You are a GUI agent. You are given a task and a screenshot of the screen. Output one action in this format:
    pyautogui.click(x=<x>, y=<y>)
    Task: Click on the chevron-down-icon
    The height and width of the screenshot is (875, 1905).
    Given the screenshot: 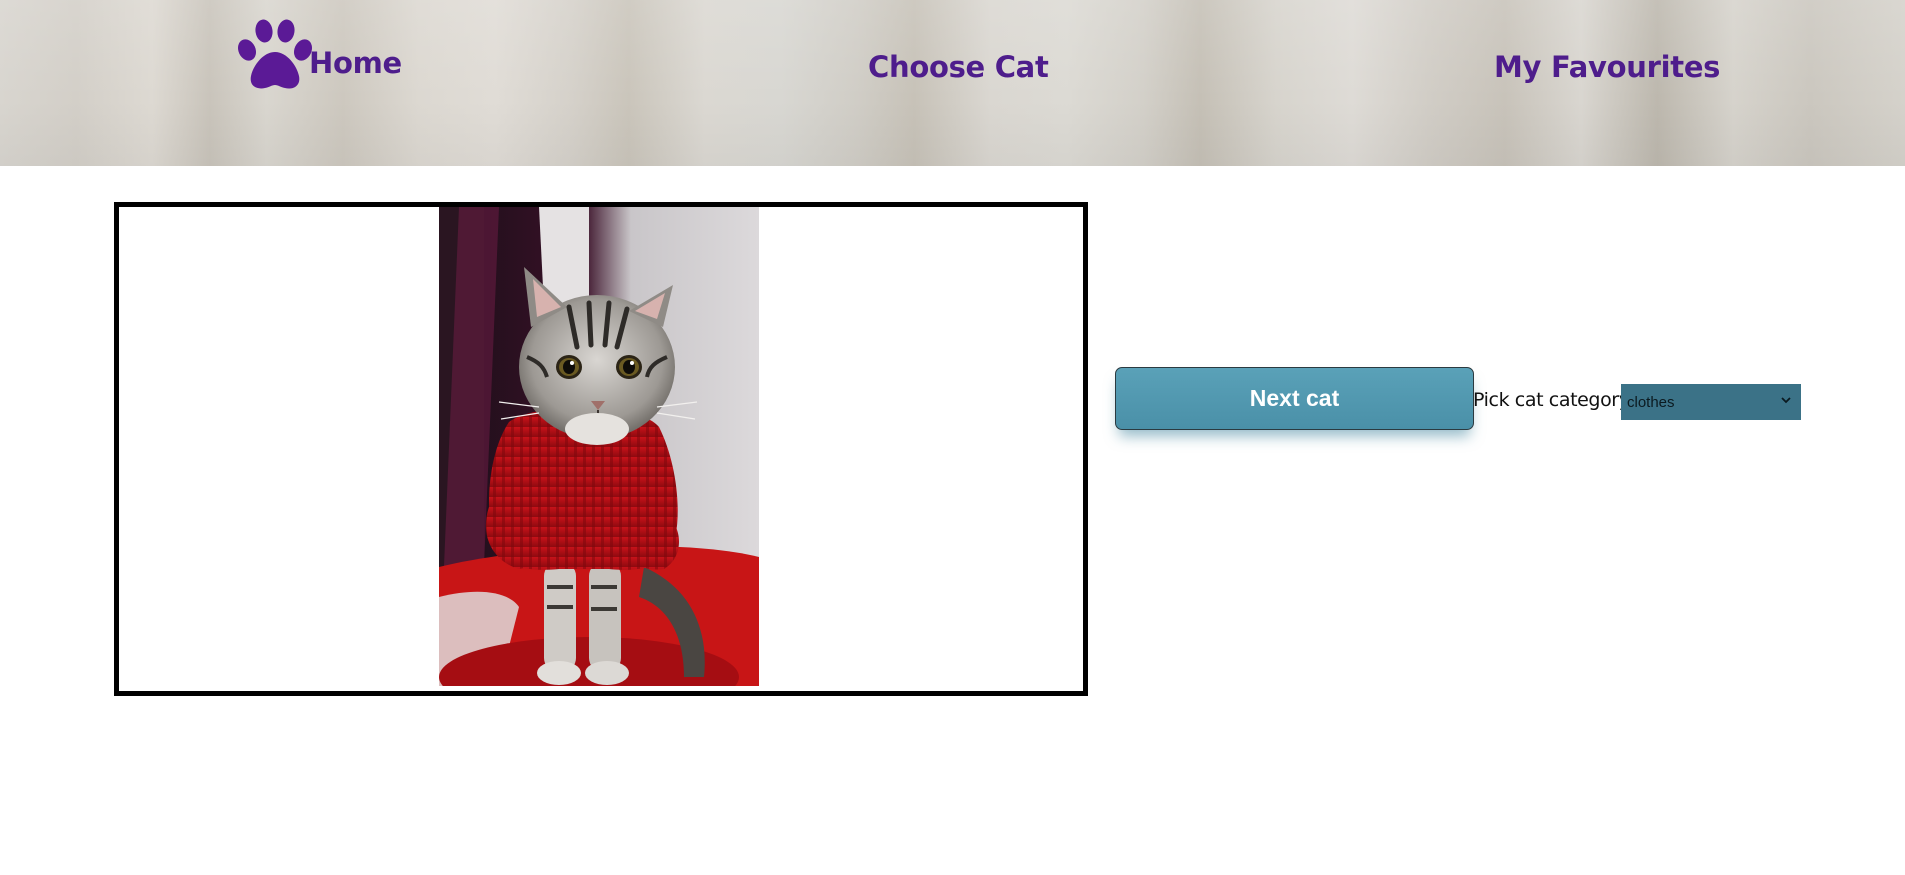 What is the action you would take?
    pyautogui.click(x=1786, y=400)
    